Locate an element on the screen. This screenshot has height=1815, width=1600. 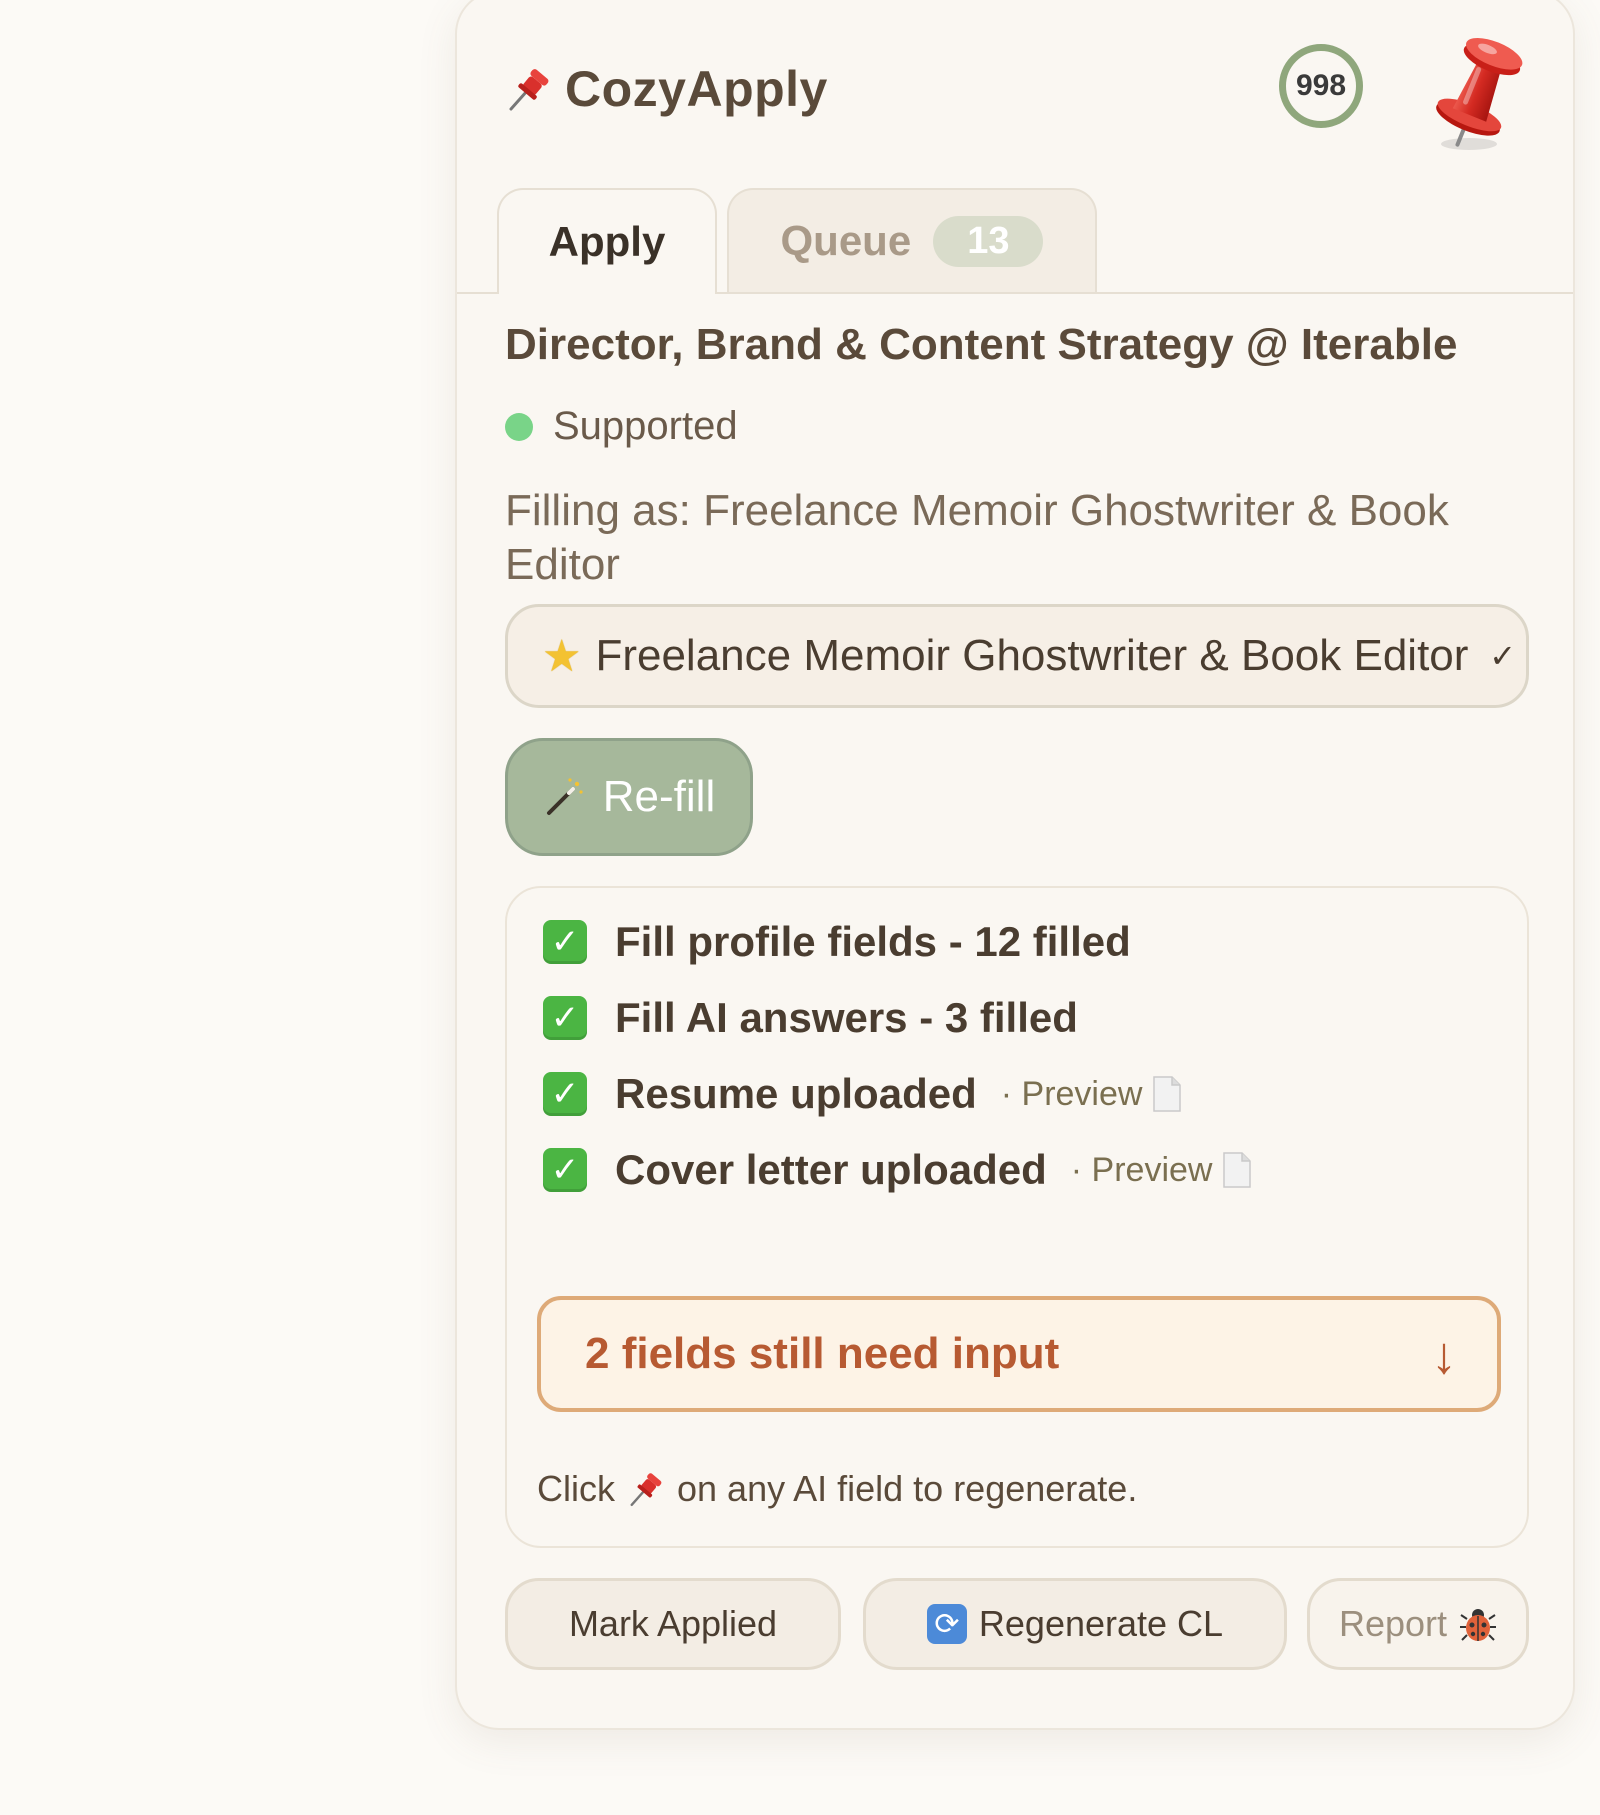
tab-apply-label: Apply is located at coordinates (607, 241).